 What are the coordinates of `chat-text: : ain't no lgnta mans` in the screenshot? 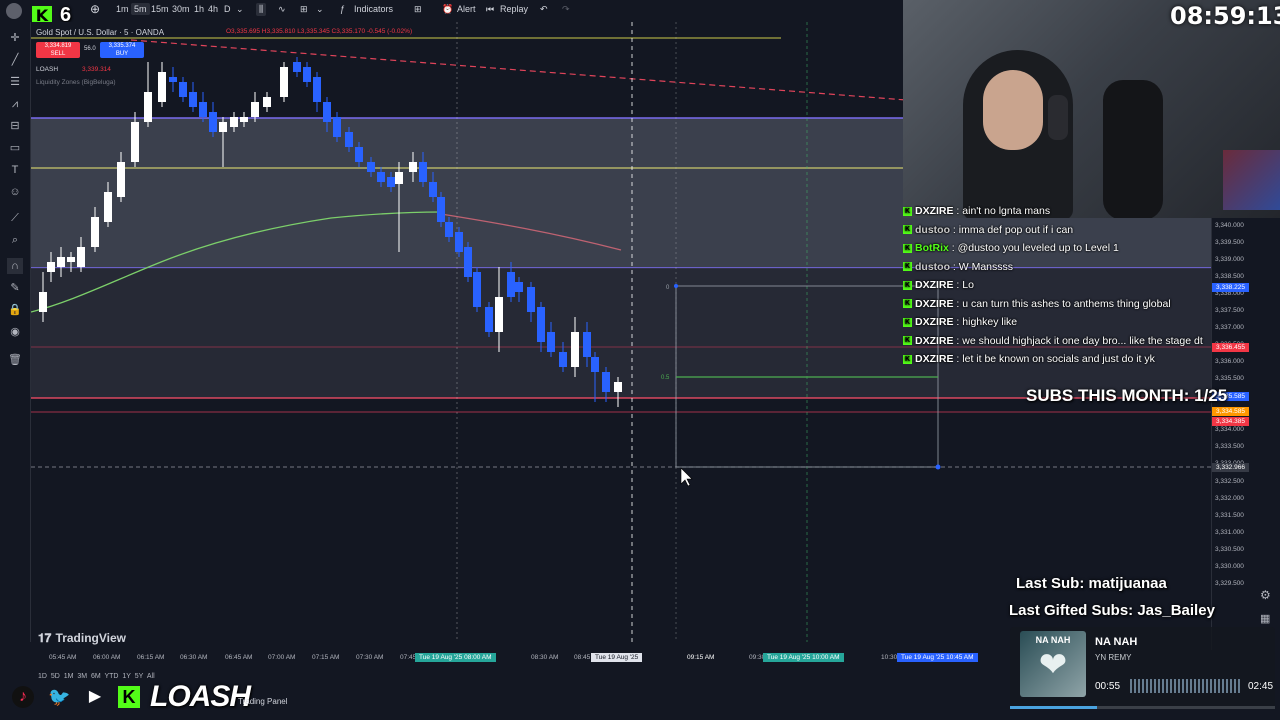 It's located at (1002, 211).